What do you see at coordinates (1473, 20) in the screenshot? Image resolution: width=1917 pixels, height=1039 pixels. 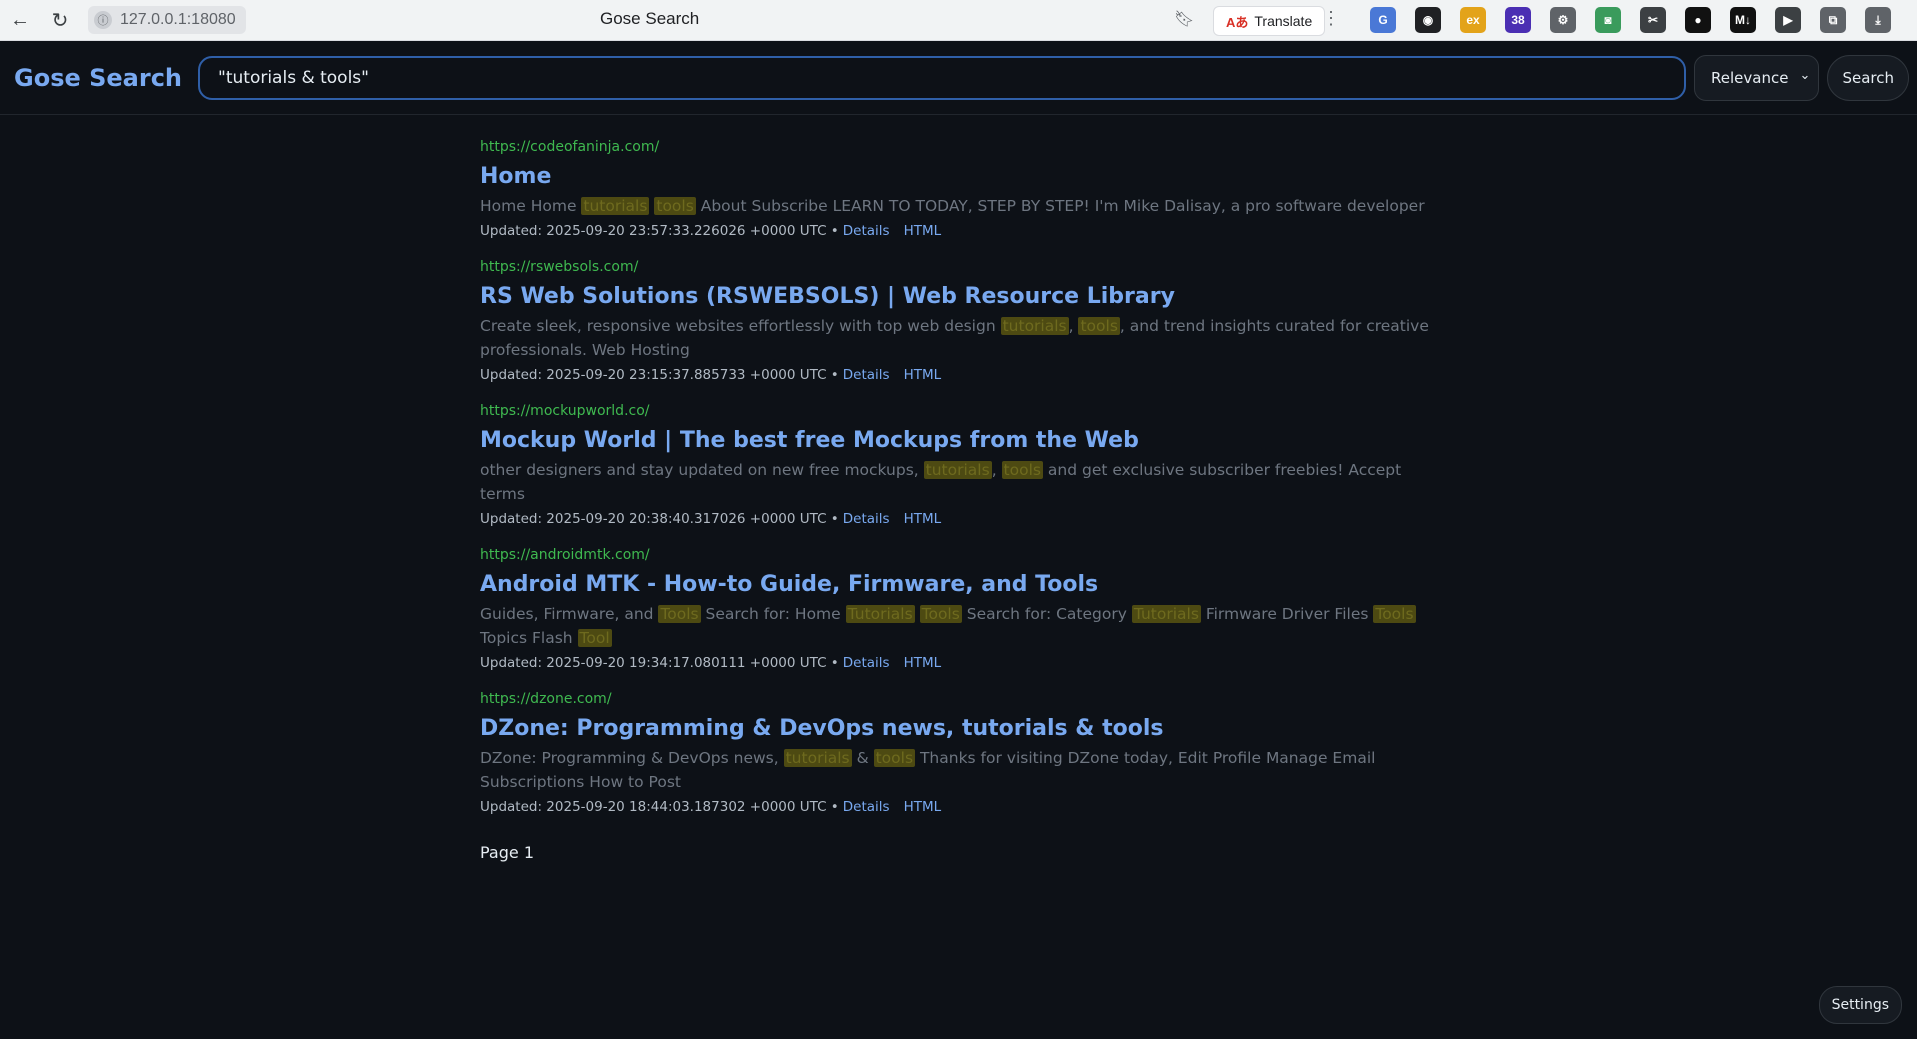 I see `ex-gen-ext-icon: ex` at bounding box center [1473, 20].